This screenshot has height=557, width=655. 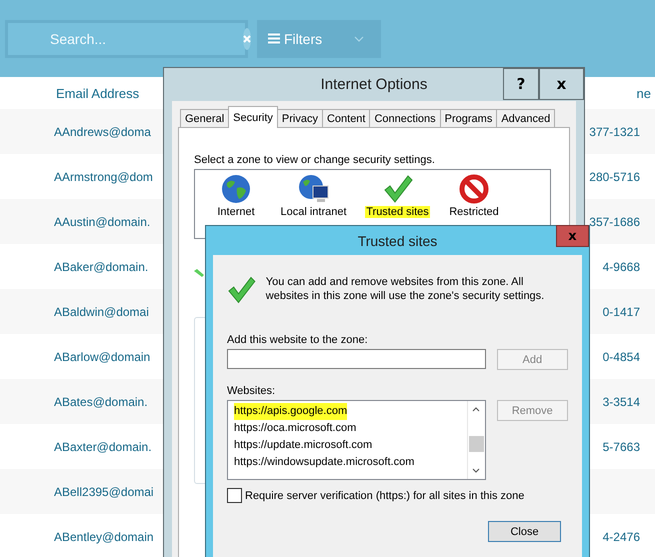 I want to click on zone-item: Local intranet, so click(x=313, y=212).